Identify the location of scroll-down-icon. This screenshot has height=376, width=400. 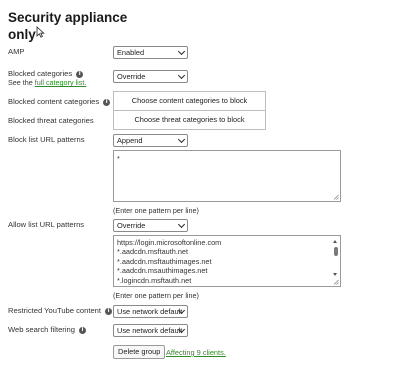
(335, 274).